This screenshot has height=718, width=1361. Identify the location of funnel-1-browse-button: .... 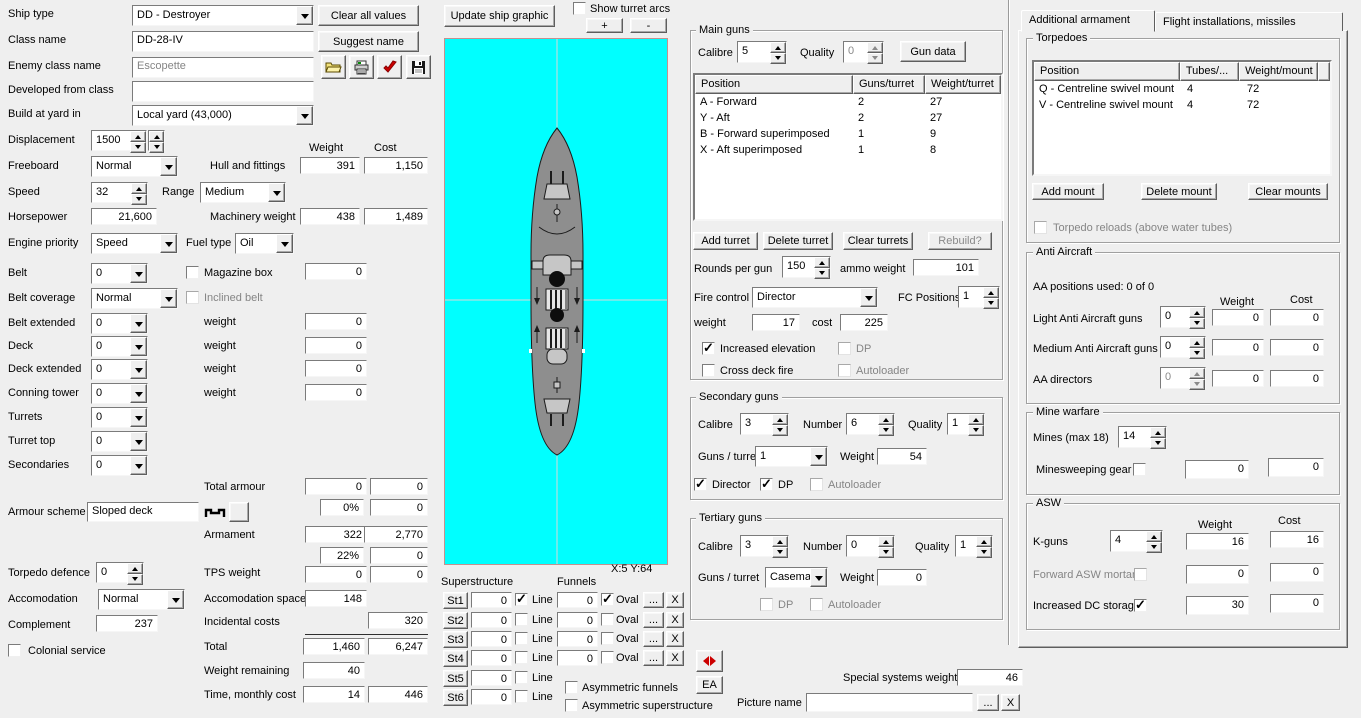
(653, 600).